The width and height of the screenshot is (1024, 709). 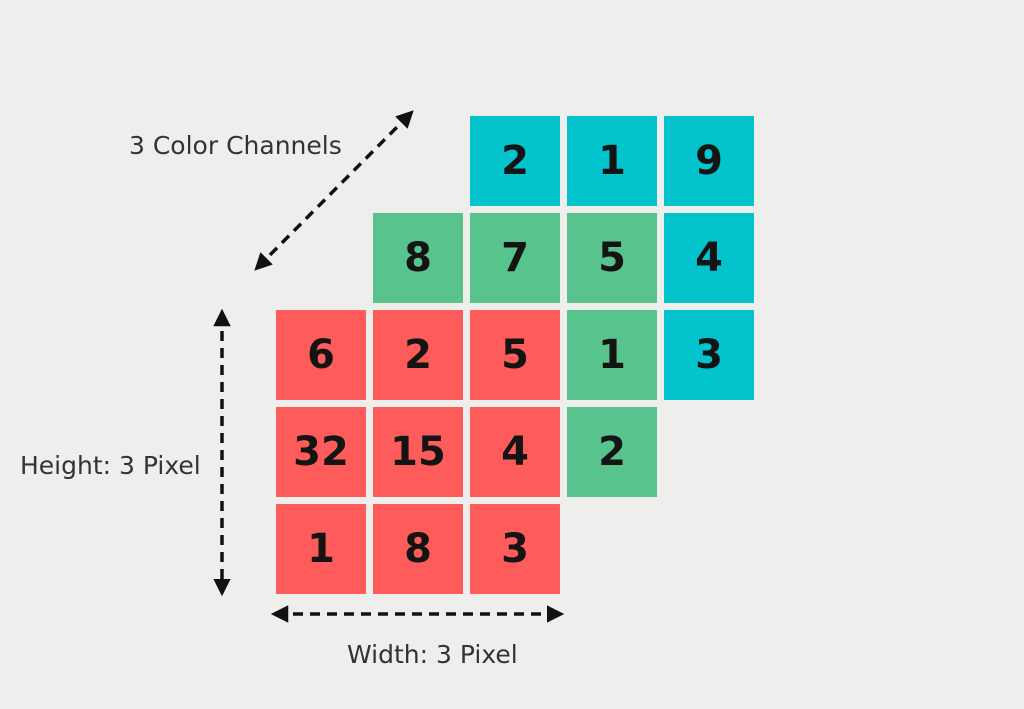 What do you see at coordinates (709, 355) in the screenshot?
I see `blue-channel-cell: 3` at bounding box center [709, 355].